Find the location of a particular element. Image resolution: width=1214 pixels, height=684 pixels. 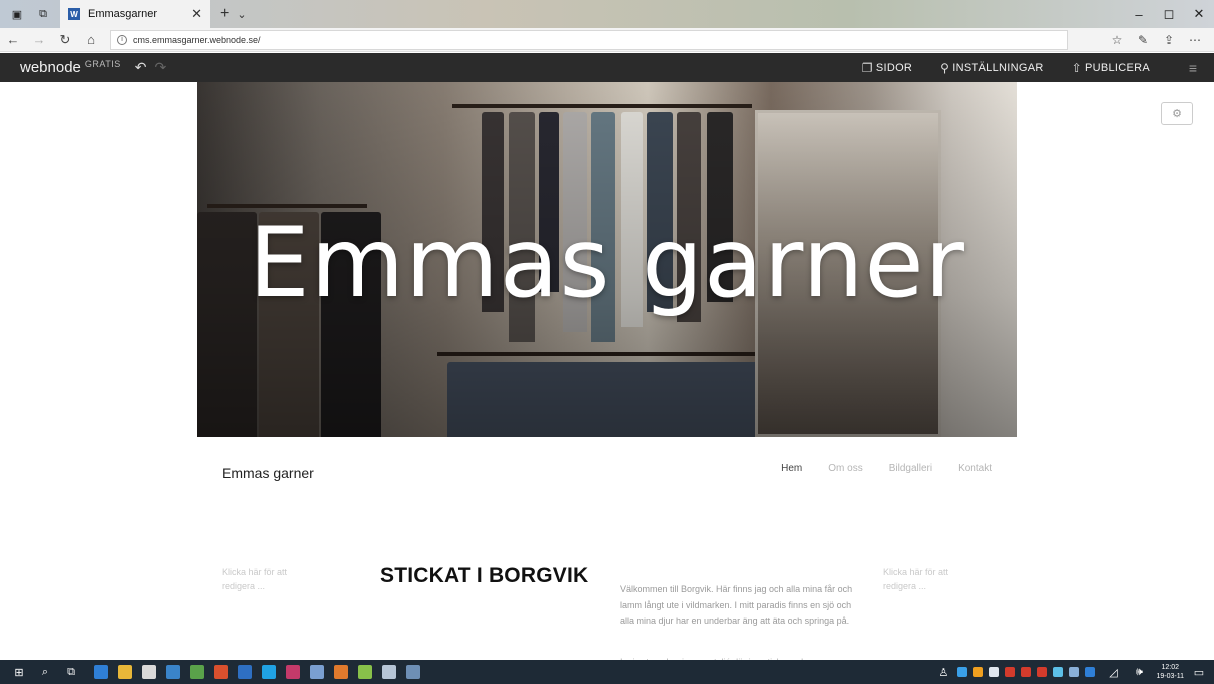

close-window-icon: ✕ is located at coordinates (1199, 14).